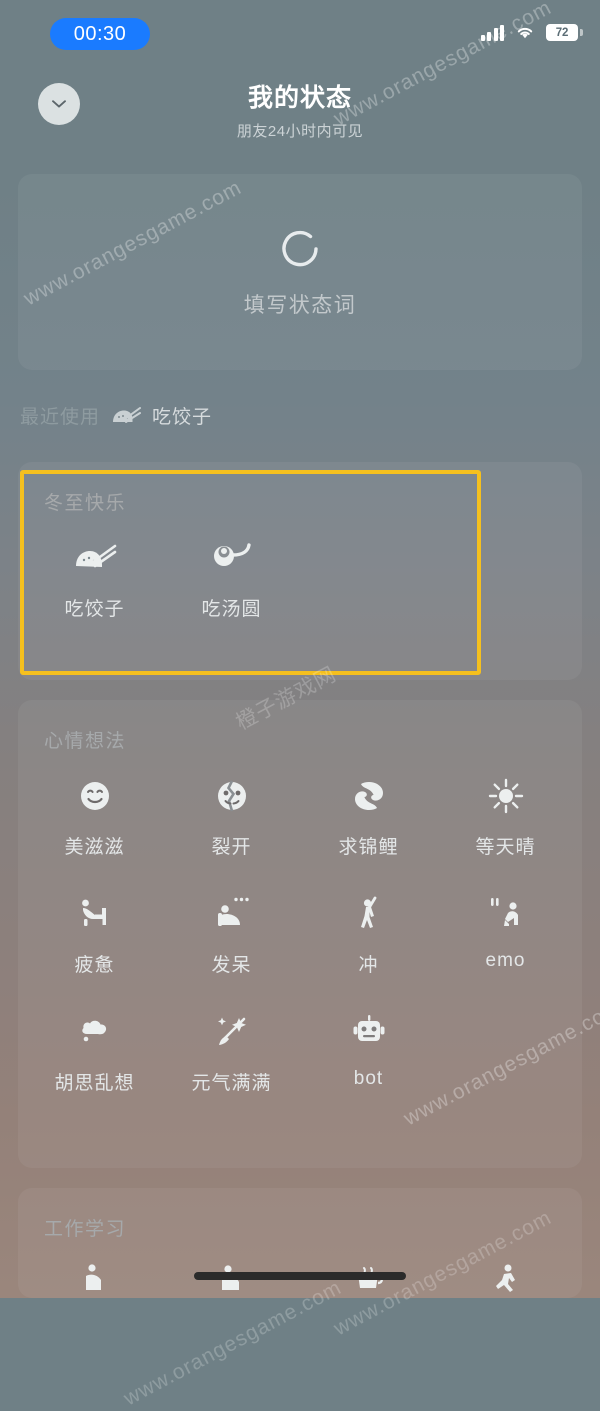 The width and height of the screenshot is (600, 1411). What do you see at coordinates (505, 960) in the screenshot?
I see `status-option-label: emo` at bounding box center [505, 960].